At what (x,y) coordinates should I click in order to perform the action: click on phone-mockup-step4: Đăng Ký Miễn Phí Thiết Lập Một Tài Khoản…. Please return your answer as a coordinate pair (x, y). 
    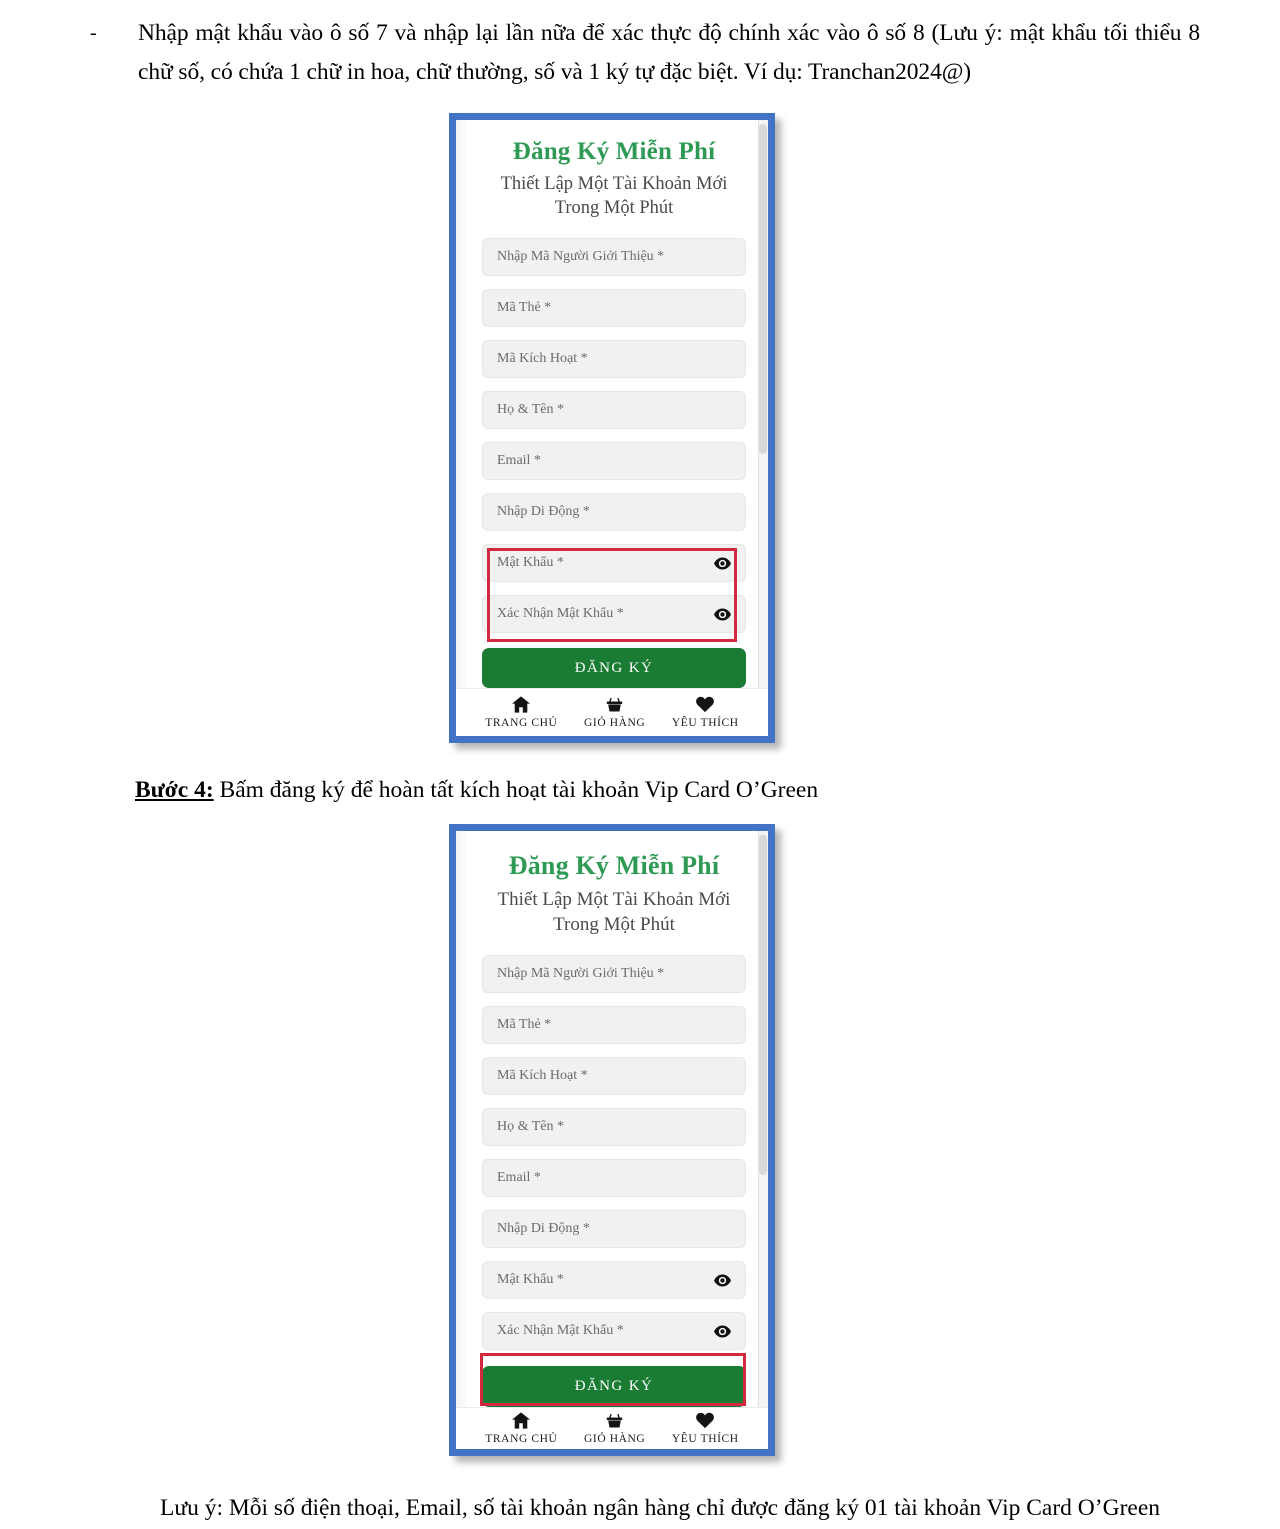
    Looking at the image, I should click on (612, 1140).